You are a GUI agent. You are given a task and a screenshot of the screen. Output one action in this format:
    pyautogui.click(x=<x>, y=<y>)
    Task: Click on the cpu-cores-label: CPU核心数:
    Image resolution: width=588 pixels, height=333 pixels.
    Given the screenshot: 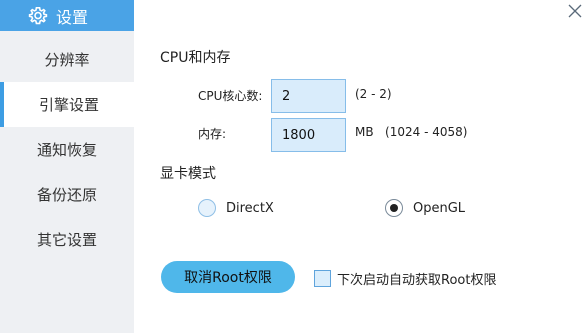 What is the action you would take?
    pyautogui.click(x=230, y=96)
    